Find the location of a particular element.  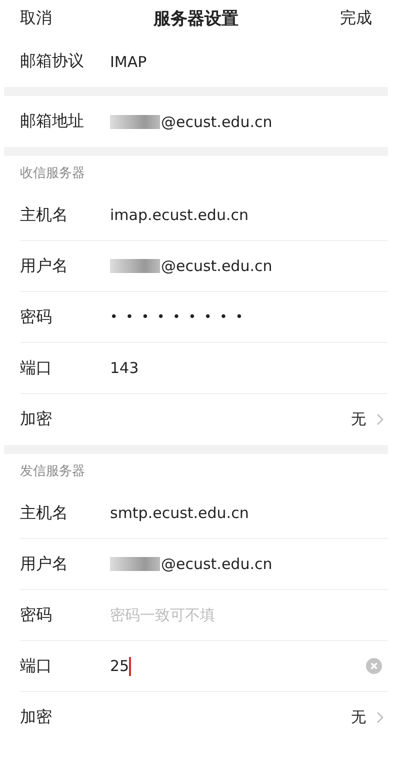

field-value: ••••••••• is located at coordinates (181, 317).